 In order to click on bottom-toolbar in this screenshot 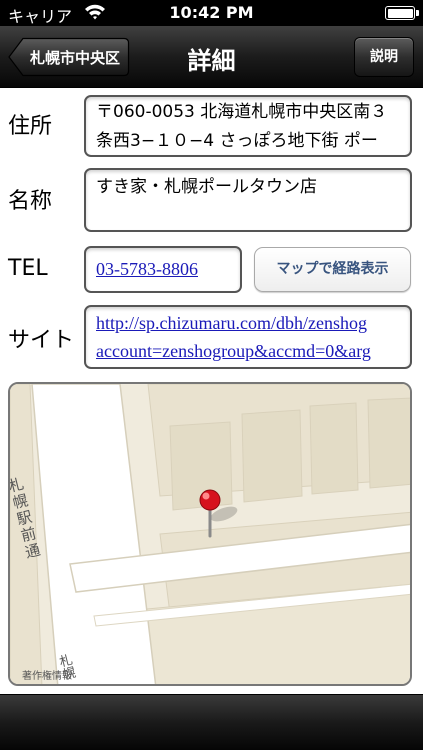, I will do `click(211, 722)`.